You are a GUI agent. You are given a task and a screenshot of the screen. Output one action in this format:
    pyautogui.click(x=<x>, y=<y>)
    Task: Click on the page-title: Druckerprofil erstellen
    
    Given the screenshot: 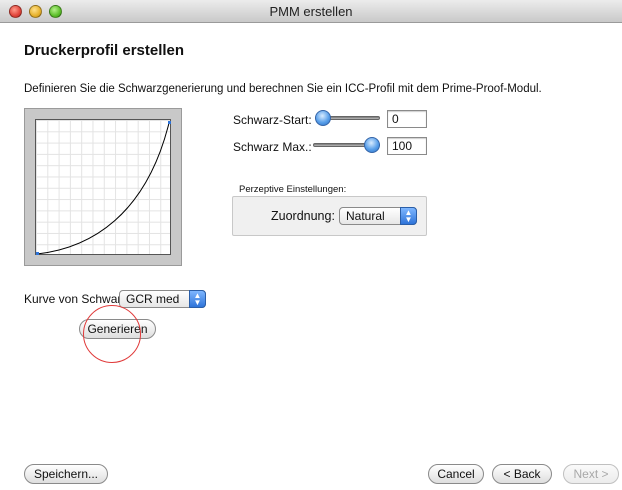 What is the action you would take?
    pyautogui.click(x=104, y=50)
    